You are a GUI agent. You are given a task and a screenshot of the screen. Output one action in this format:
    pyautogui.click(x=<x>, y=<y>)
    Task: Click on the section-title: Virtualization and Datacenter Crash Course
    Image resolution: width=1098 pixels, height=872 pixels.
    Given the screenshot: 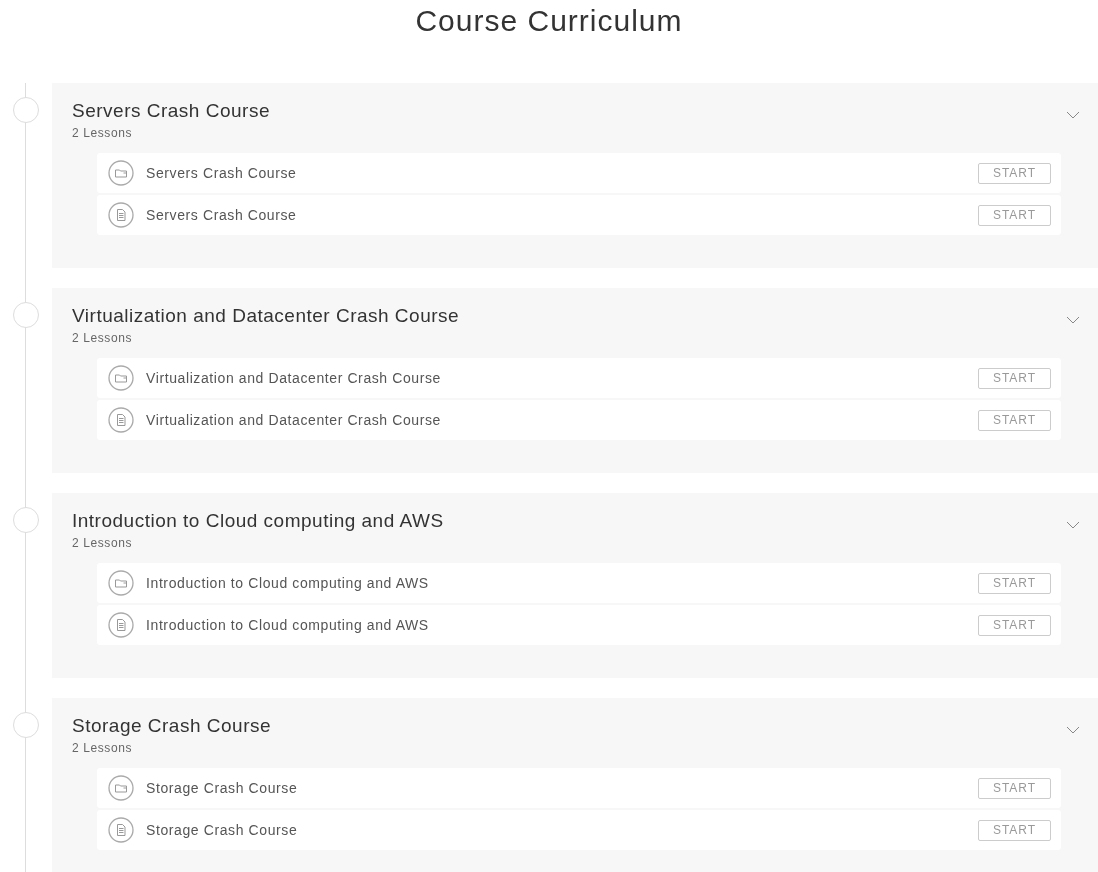 What is the action you would take?
    pyautogui.click(x=266, y=316)
    